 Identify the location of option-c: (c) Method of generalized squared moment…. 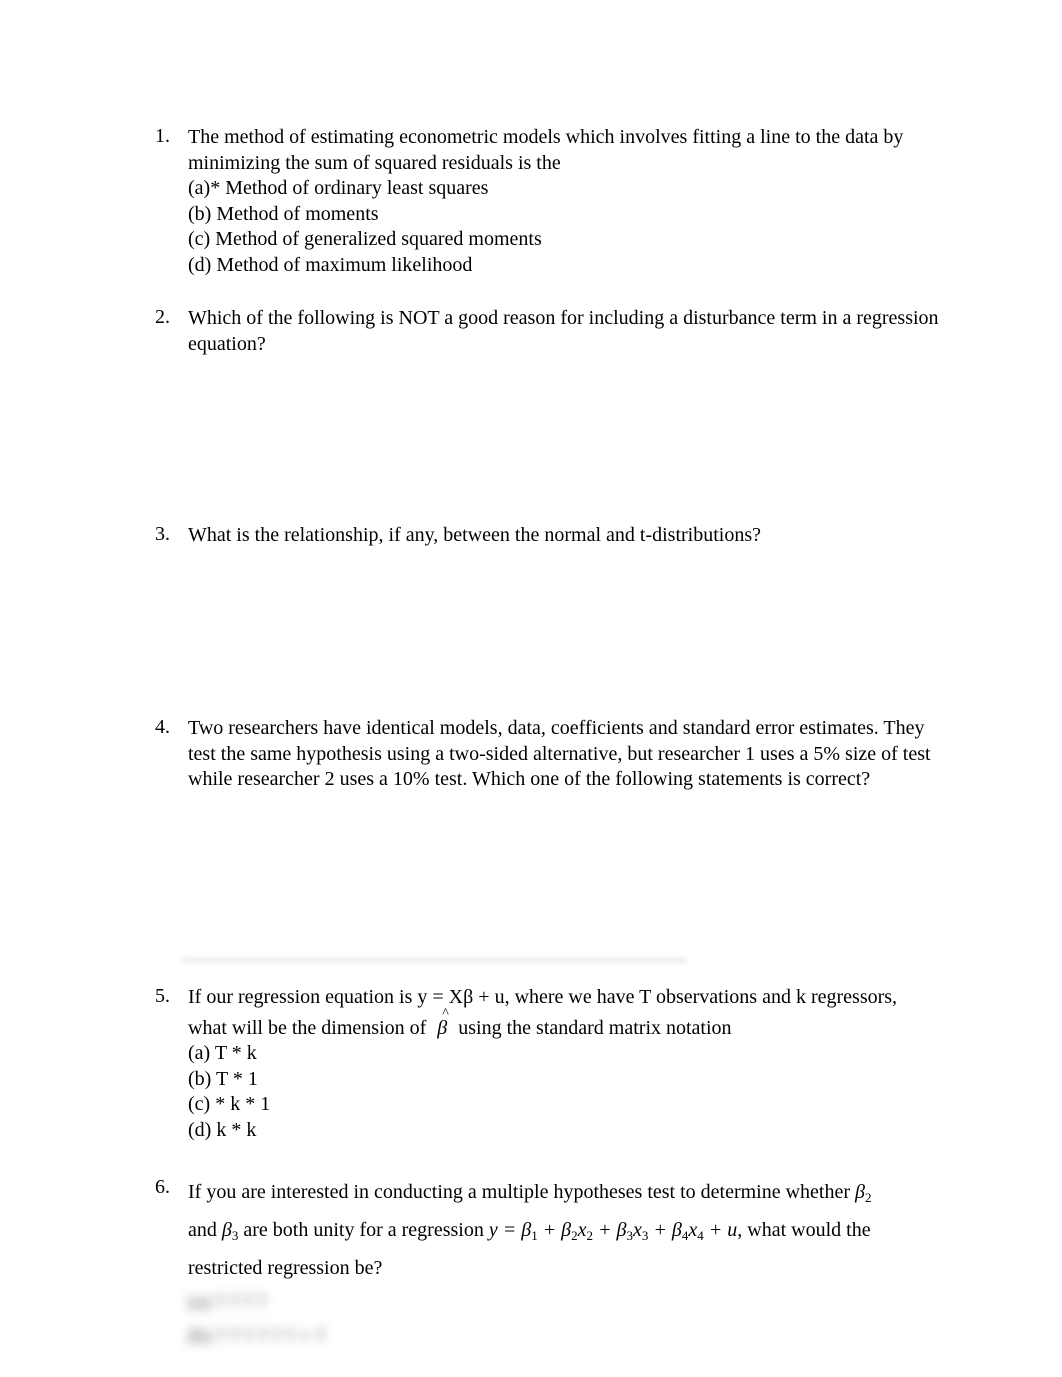
(365, 239).